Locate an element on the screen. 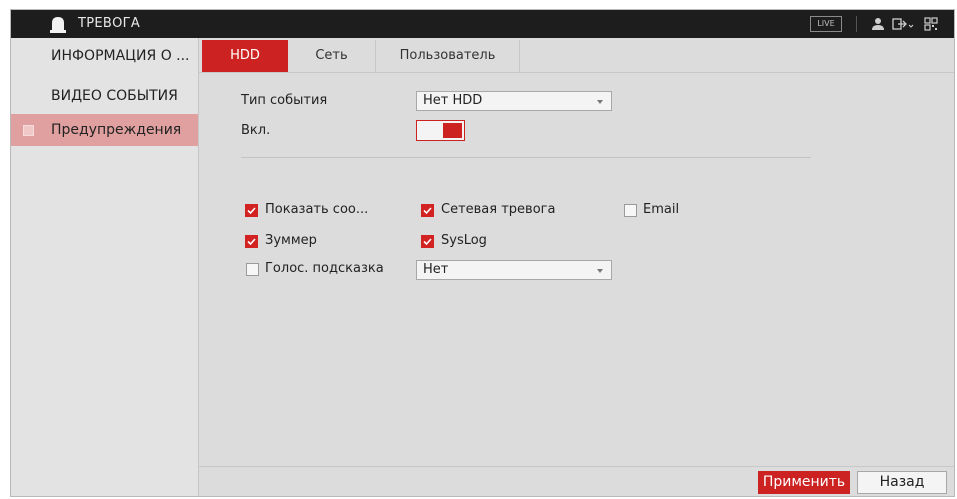 This screenshot has height=499, width=957. buzzer-checkbox is located at coordinates (251, 241).